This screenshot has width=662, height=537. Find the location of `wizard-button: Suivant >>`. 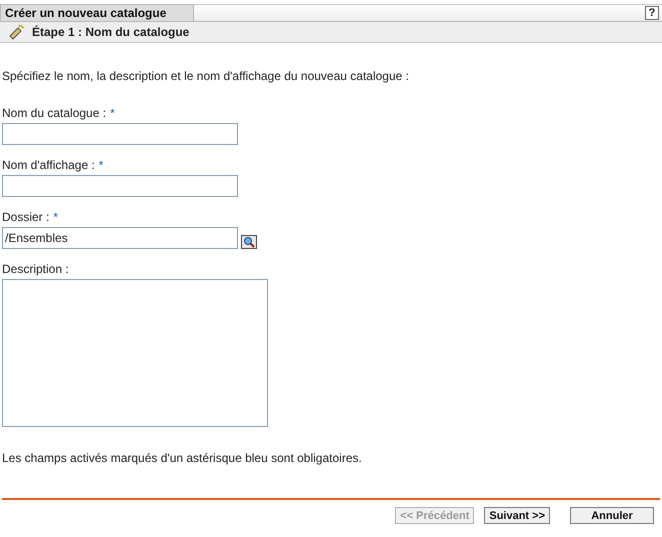

wizard-button: Suivant >> is located at coordinates (517, 515).